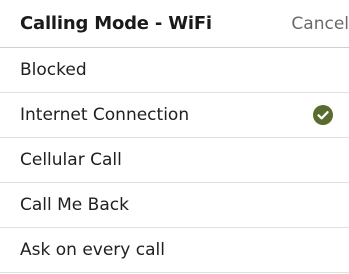 This screenshot has width=349, height=274. I want to click on option-label: Ask on every call, so click(92, 250).